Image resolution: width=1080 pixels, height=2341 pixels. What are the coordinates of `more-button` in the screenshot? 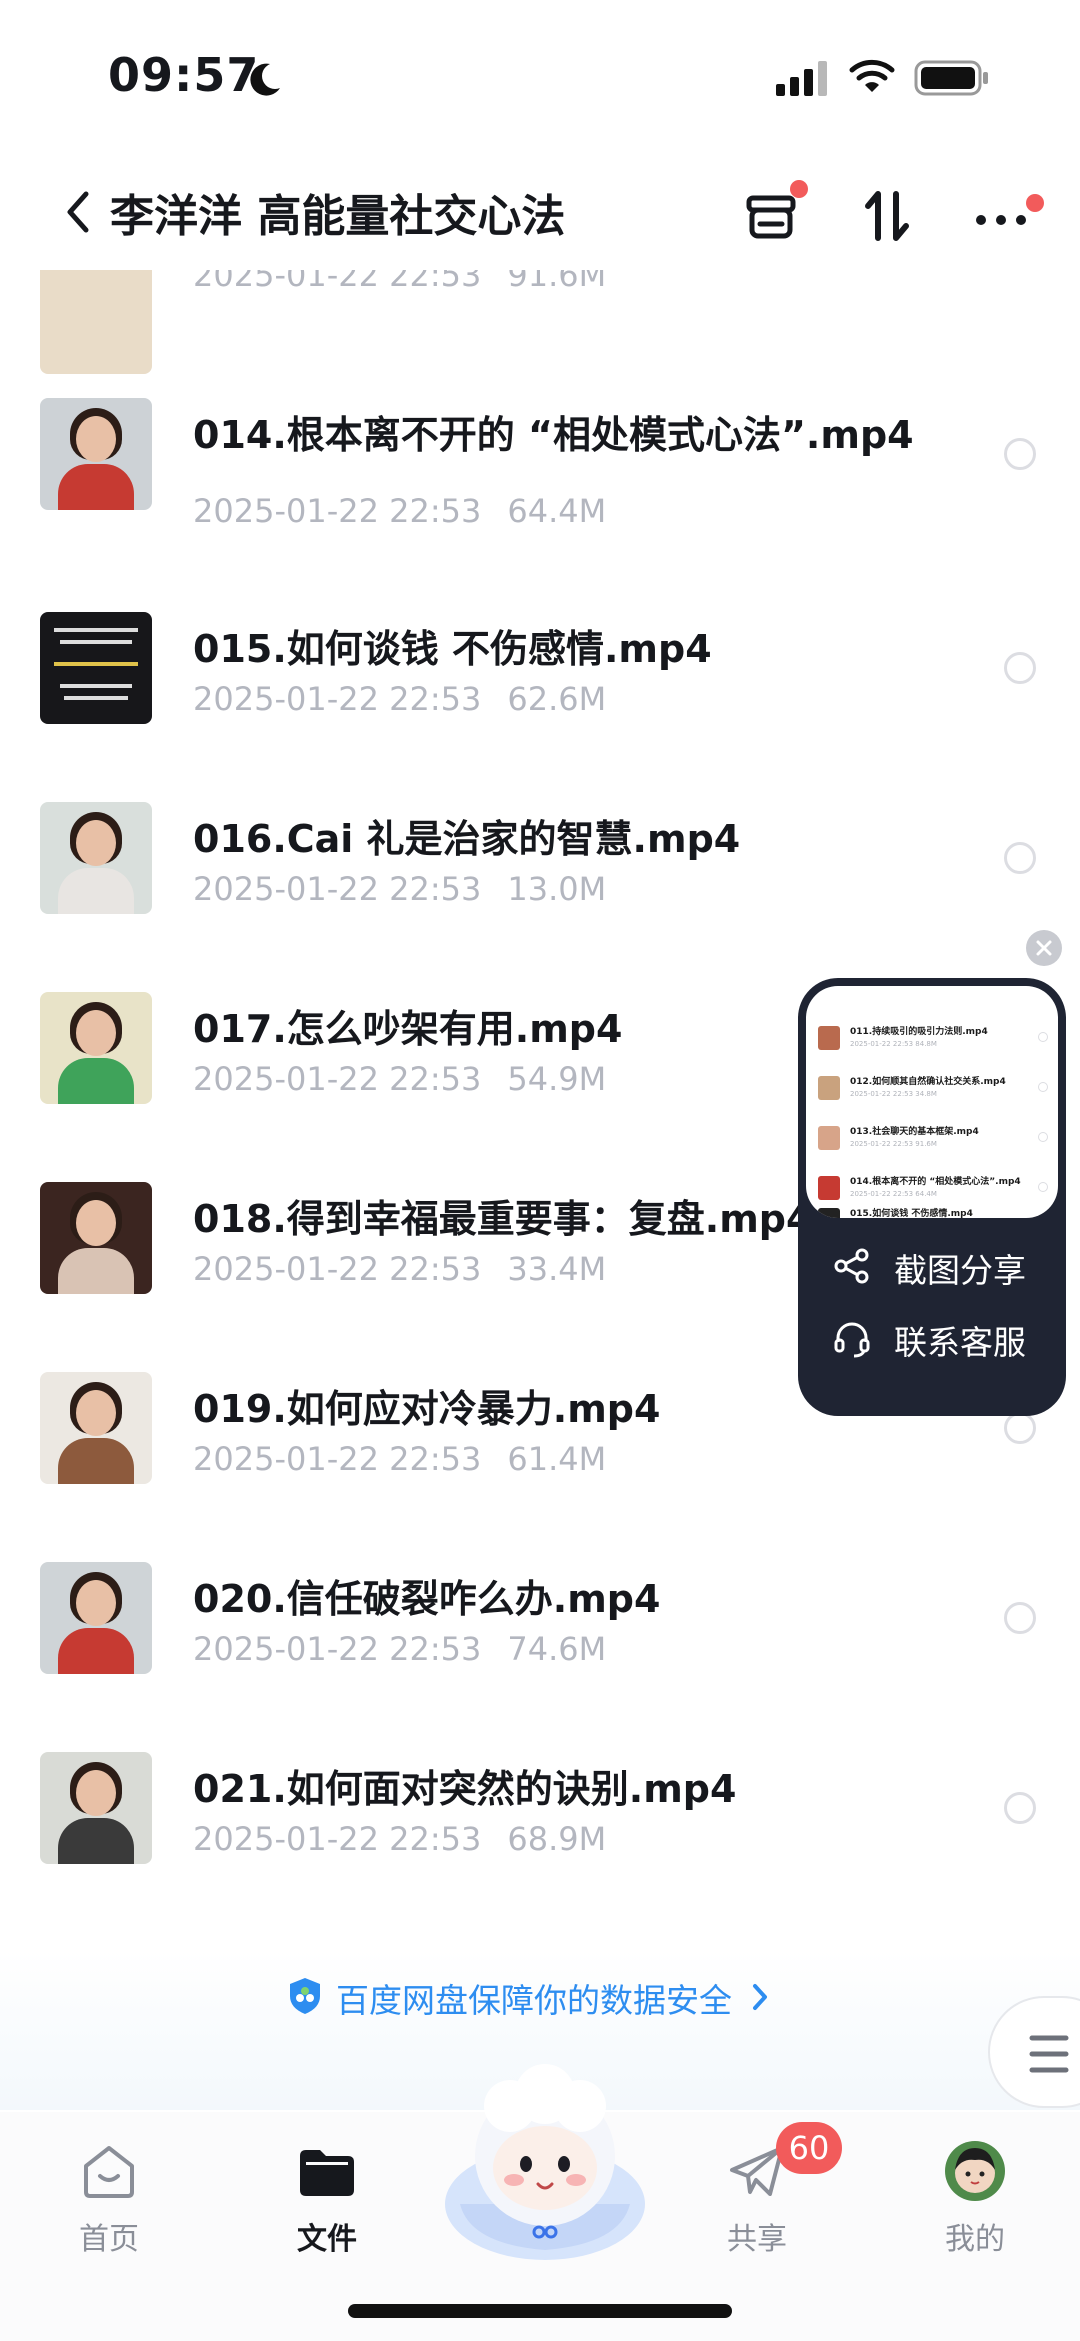 It's located at (1005, 215).